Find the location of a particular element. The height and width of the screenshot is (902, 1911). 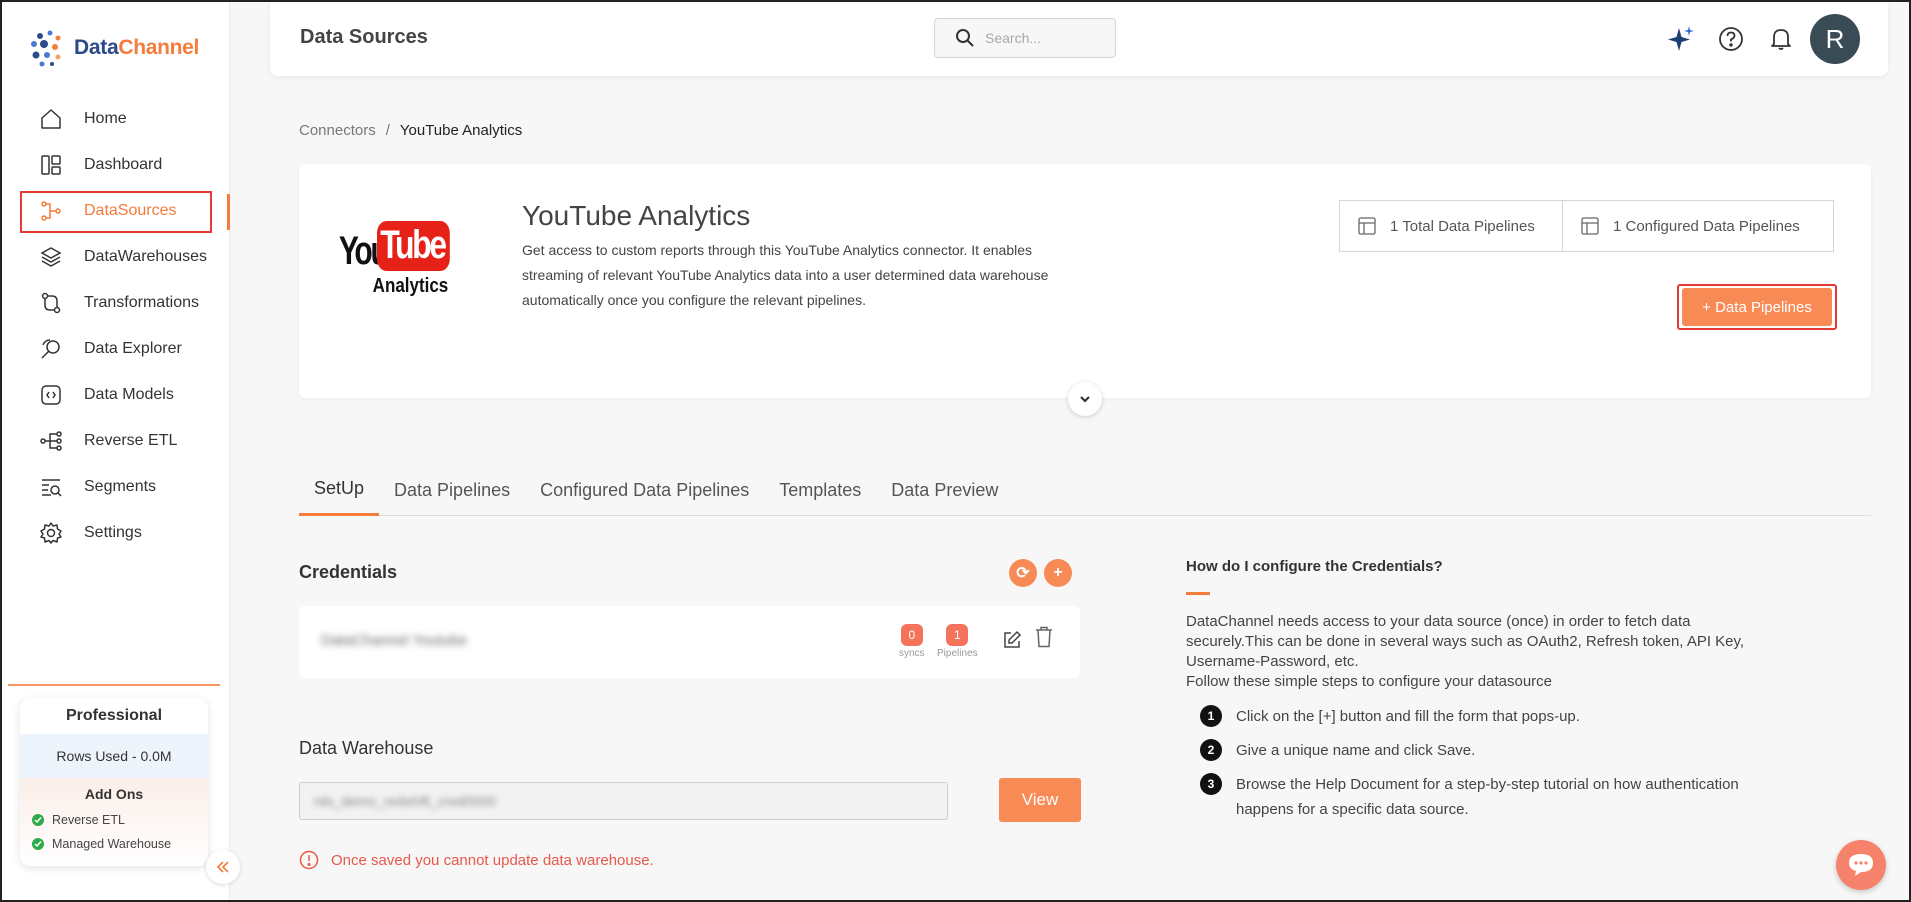

top-header: Data Sources R is located at coordinates (1079, 39).